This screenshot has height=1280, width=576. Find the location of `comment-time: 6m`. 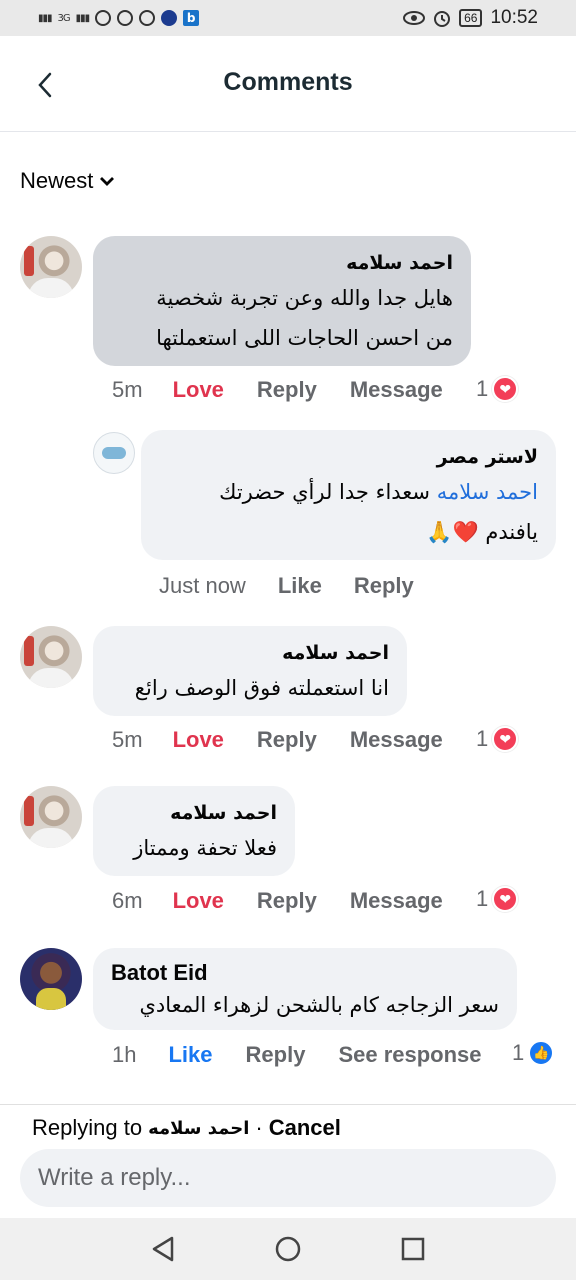

comment-time: 6m is located at coordinates (127, 900).